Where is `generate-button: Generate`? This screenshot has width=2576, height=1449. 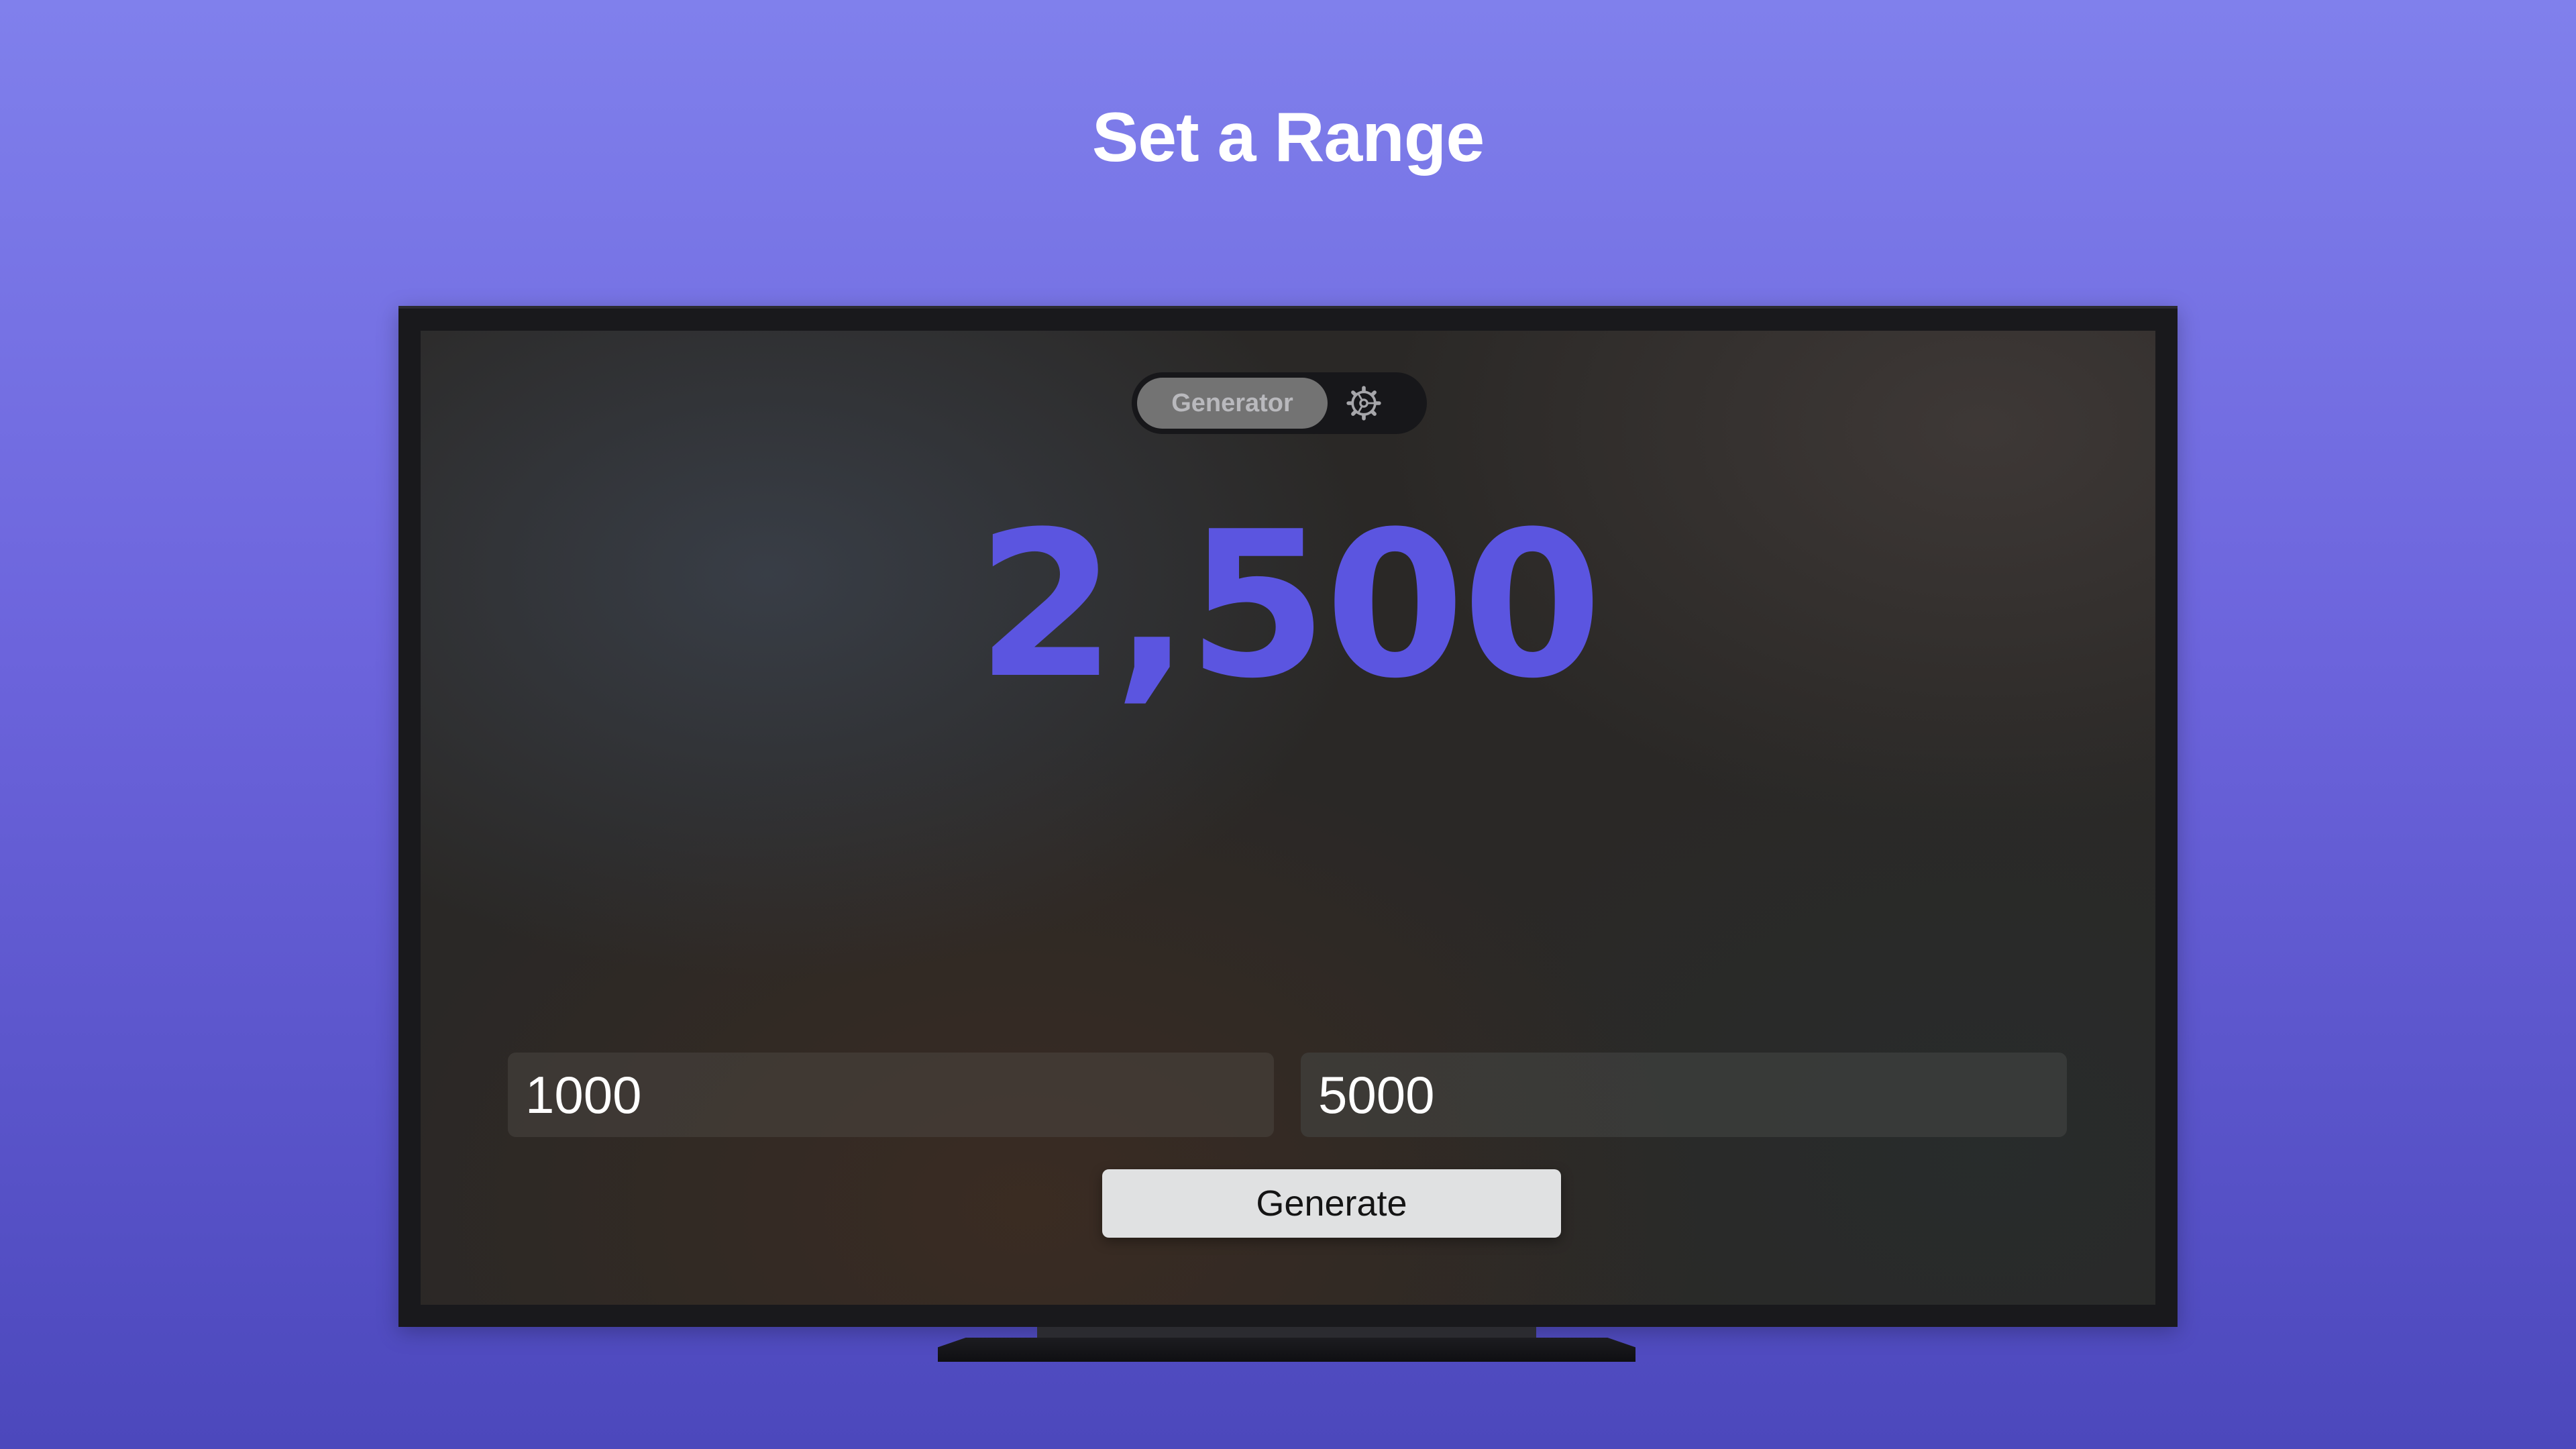
generate-button: Generate is located at coordinates (1331, 1203).